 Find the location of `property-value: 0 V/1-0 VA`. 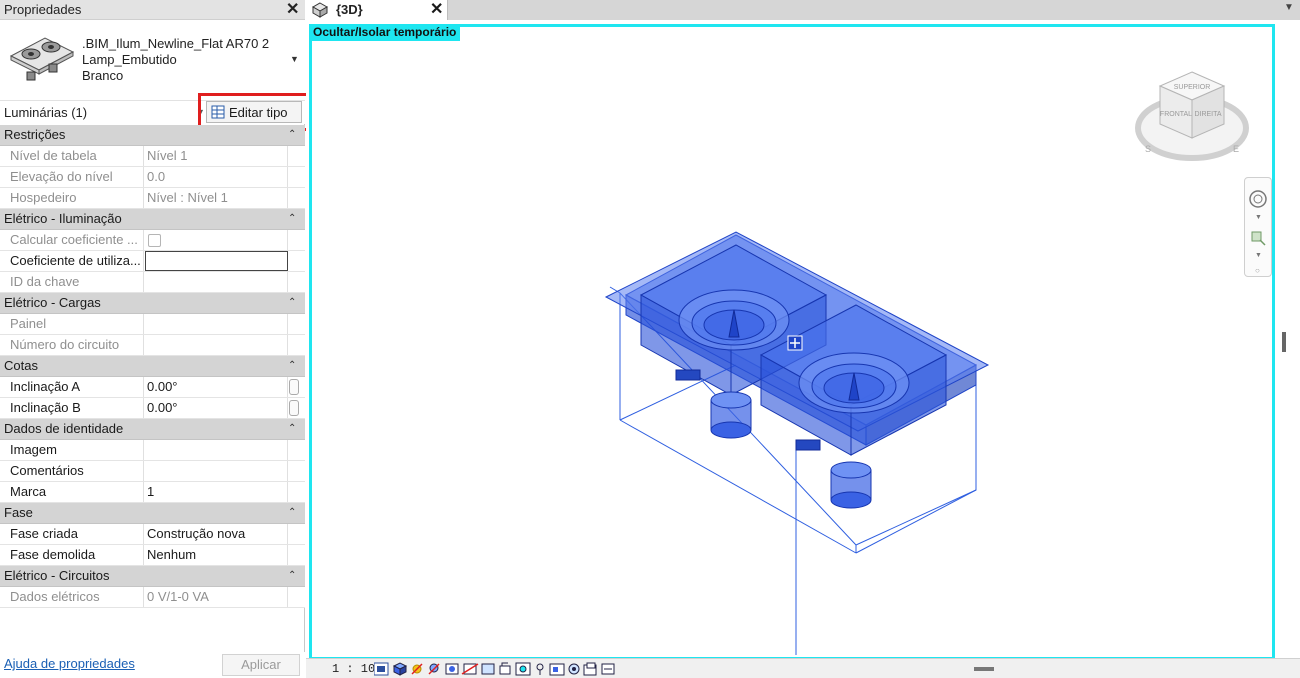

property-value: 0 V/1-0 VA is located at coordinates (216, 597).